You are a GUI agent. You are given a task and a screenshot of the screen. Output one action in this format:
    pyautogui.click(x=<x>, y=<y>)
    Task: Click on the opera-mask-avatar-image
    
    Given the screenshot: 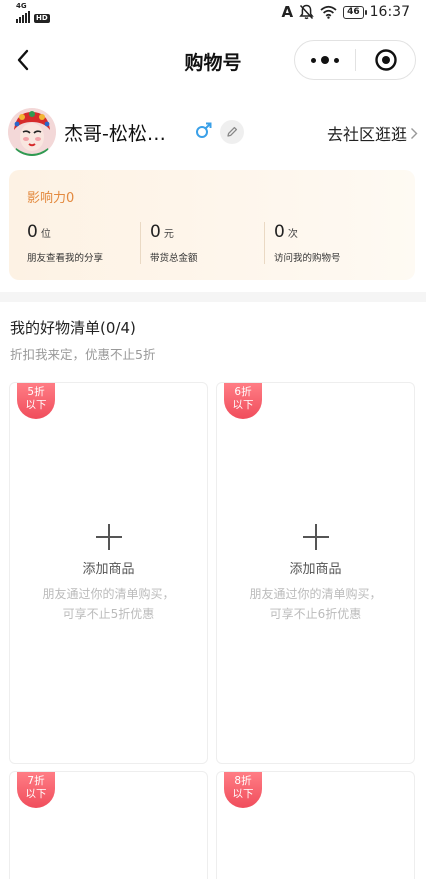 What is the action you would take?
    pyautogui.click(x=32, y=132)
    